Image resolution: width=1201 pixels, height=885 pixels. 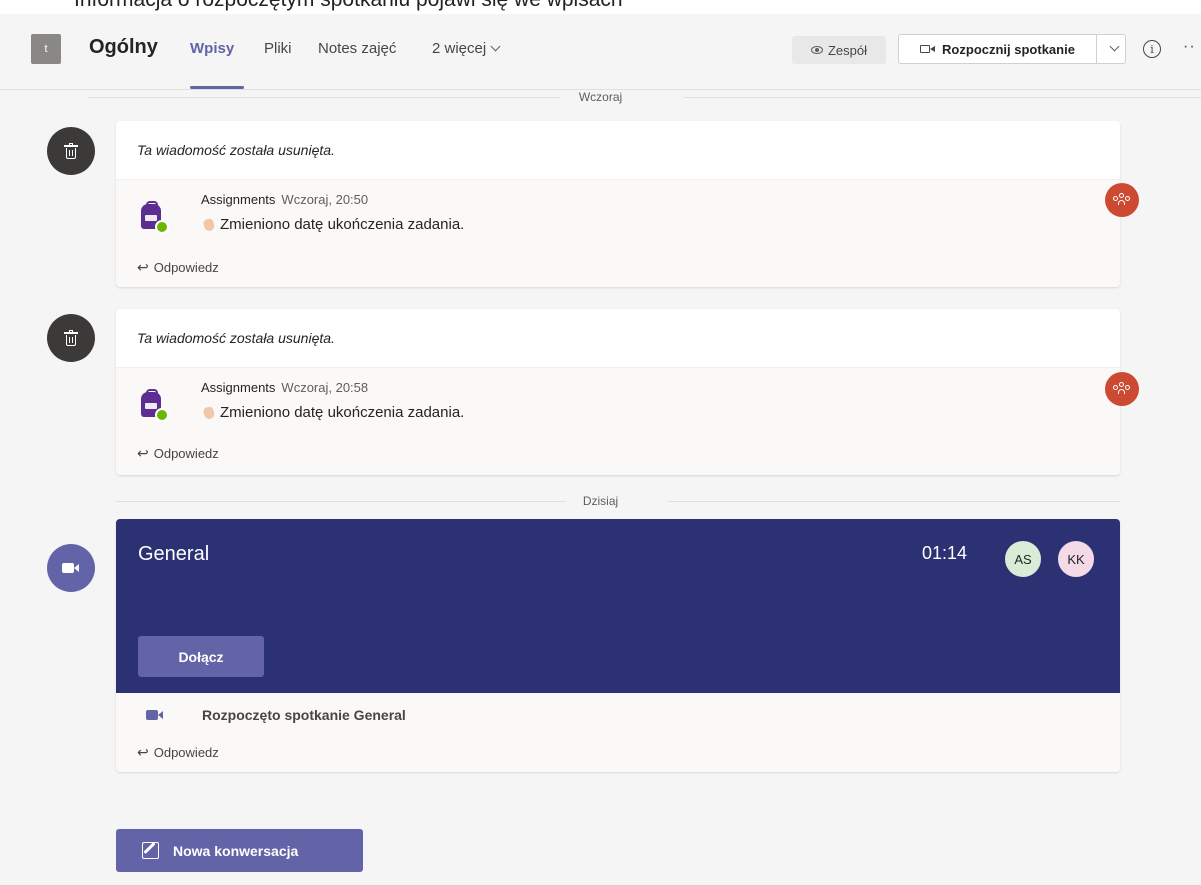 I want to click on reply-meta: Assignments Wczoraj, 20:58, so click(x=284, y=387).